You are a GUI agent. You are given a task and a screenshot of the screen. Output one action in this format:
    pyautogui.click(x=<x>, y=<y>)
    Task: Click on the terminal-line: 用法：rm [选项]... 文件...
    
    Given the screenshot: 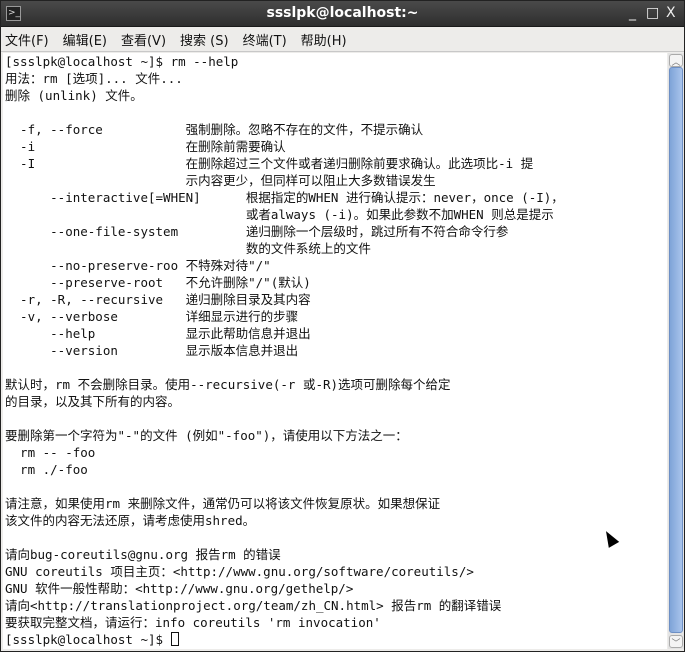 What is the action you would take?
    pyautogui.click(x=94, y=78)
    